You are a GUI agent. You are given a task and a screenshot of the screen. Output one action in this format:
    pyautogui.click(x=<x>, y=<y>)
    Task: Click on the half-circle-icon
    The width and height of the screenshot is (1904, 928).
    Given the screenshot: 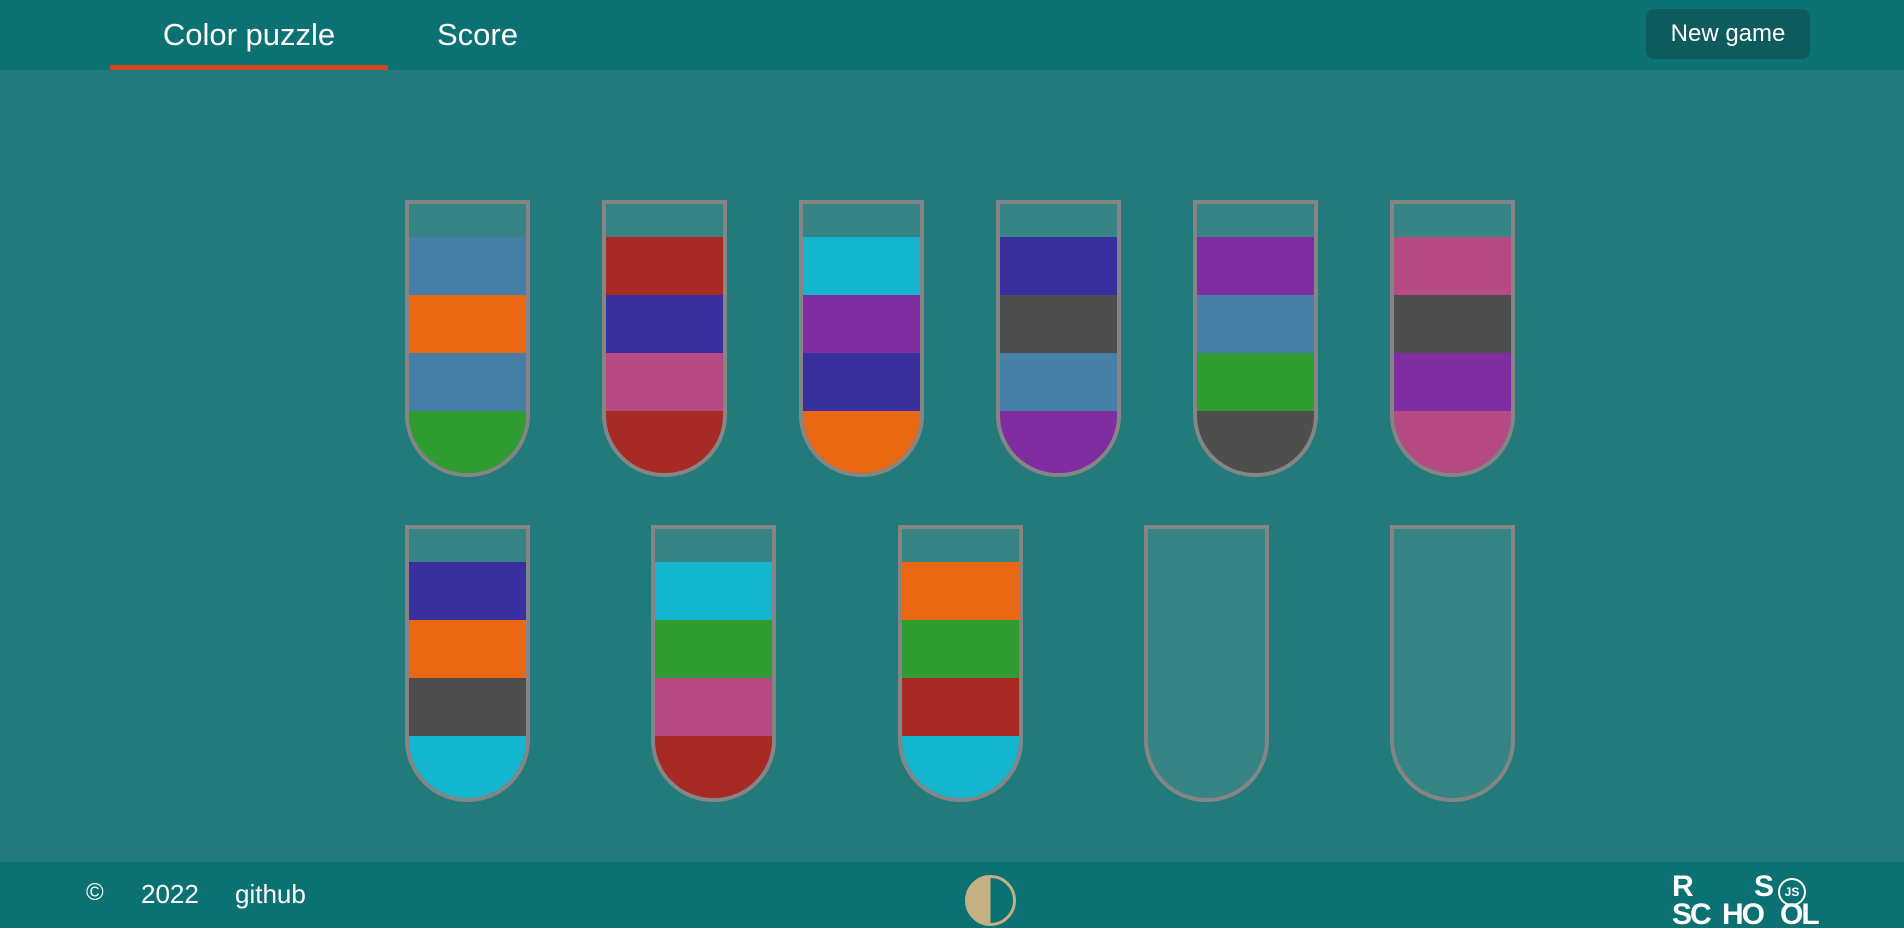 What is the action you would take?
    pyautogui.click(x=990, y=900)
    